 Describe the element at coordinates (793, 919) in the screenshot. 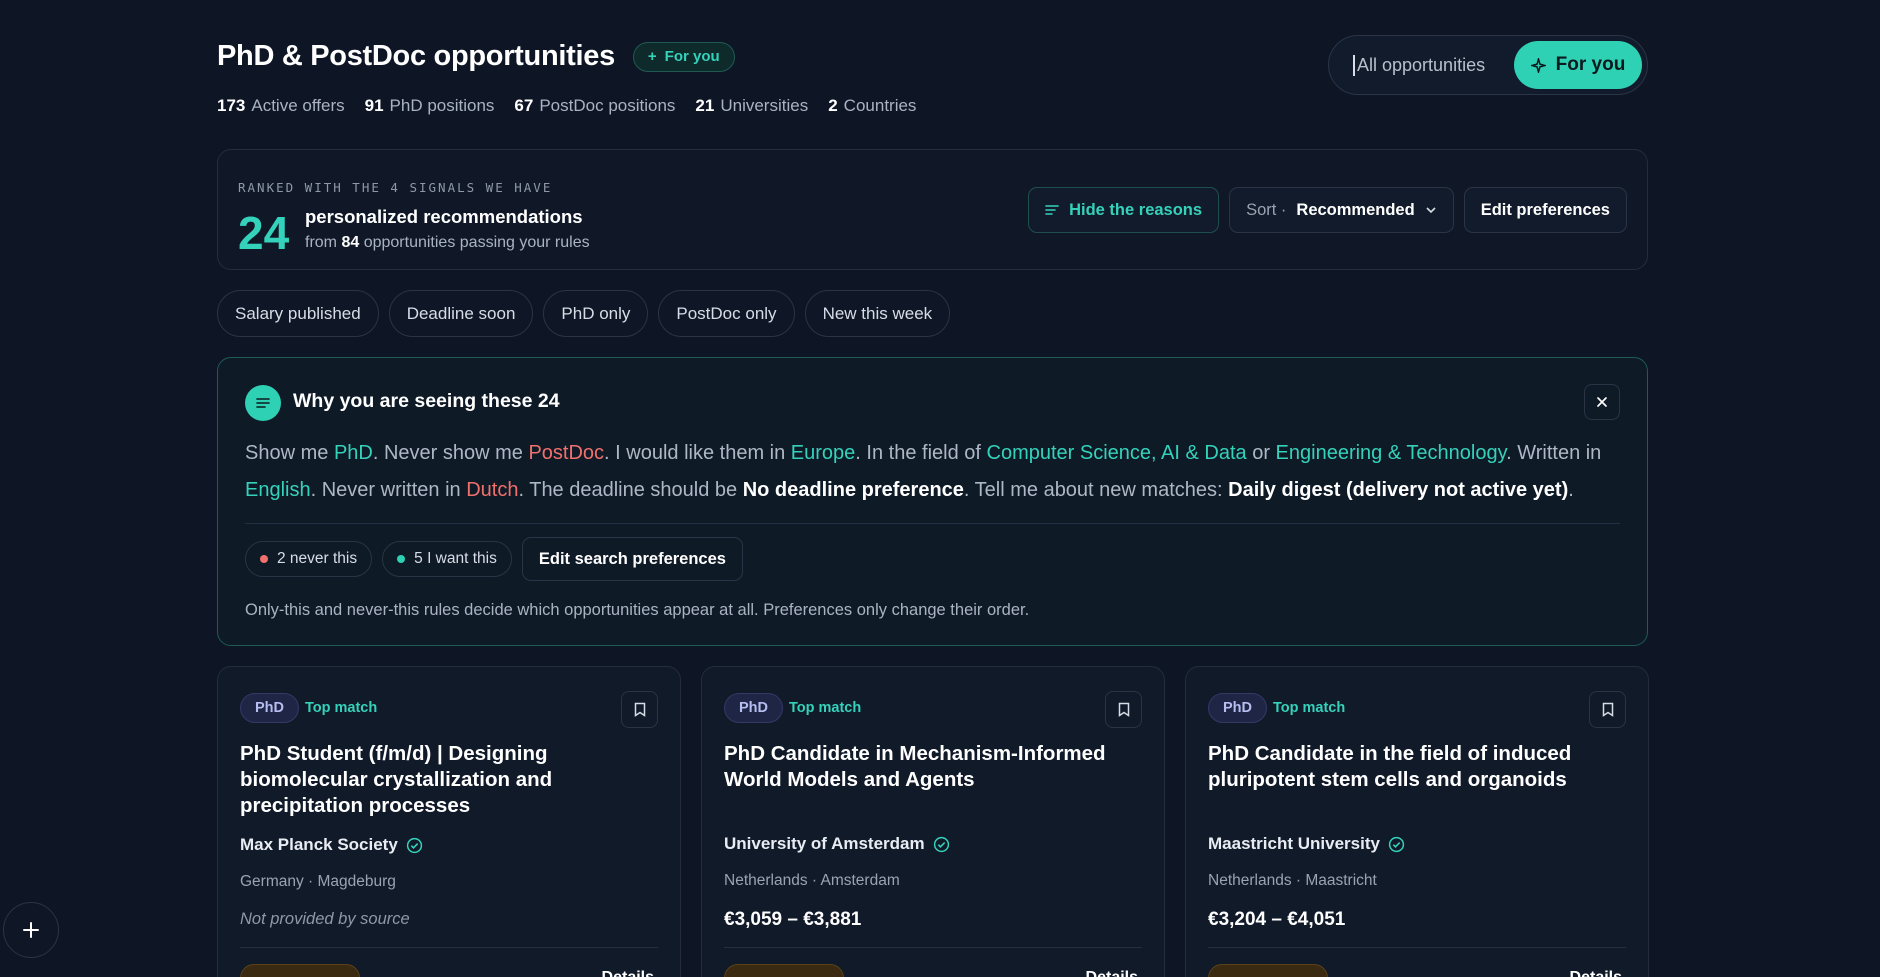

I see `salary: €3,059 – €3,881` at that location.